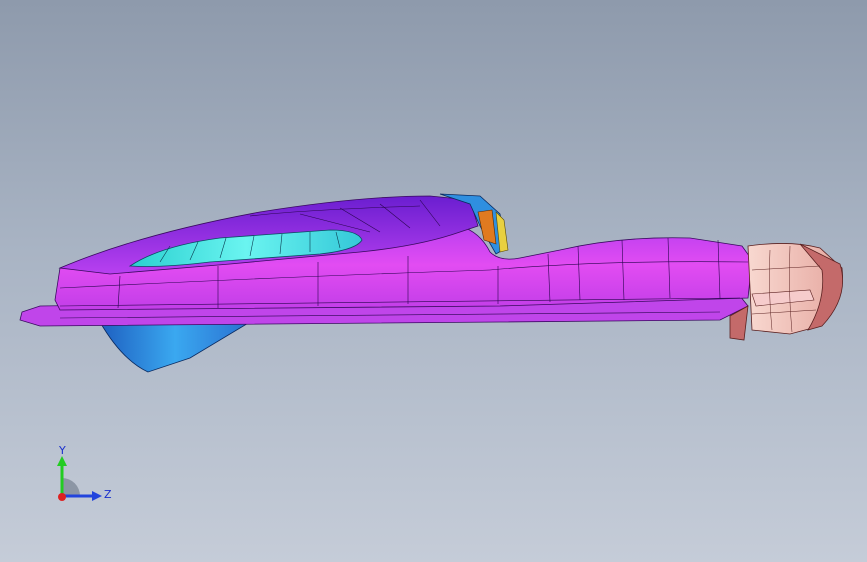  Describe the element at coordinates (71, 487) in the screenshot. I see `triad-quadrant` at that location.